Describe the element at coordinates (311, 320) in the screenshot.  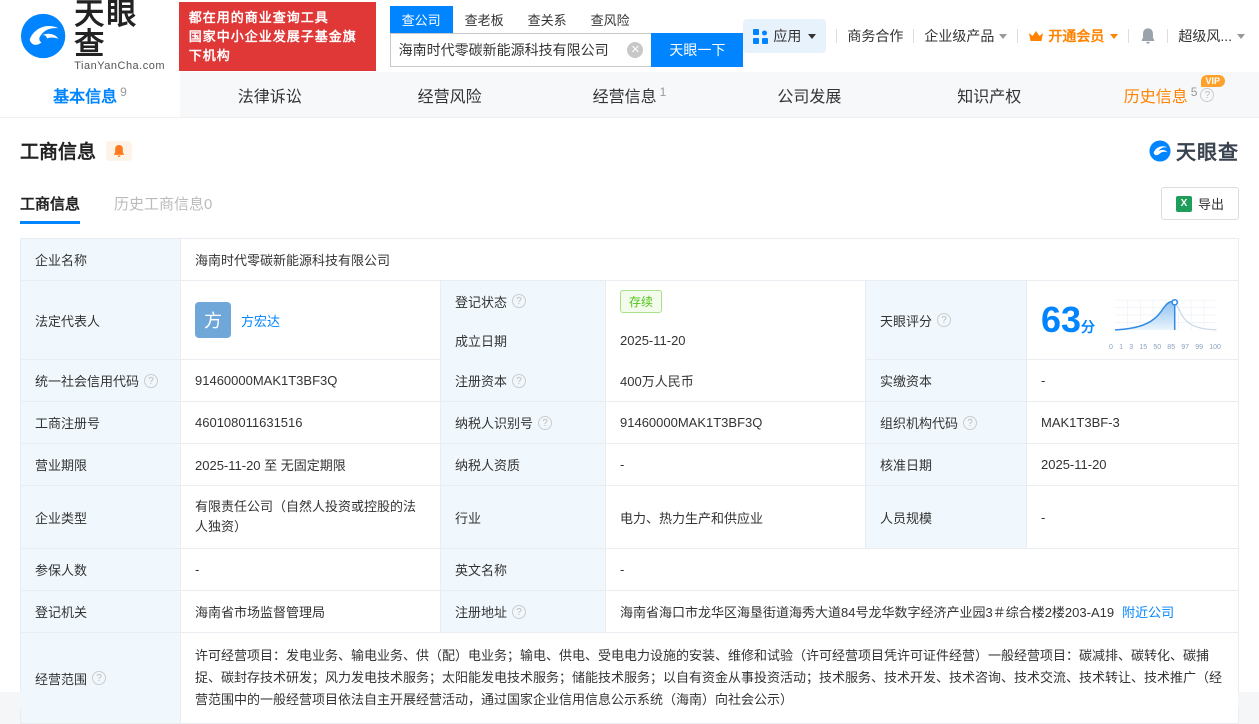
I see `legal-rep-value: 方 方宏达` at that location.